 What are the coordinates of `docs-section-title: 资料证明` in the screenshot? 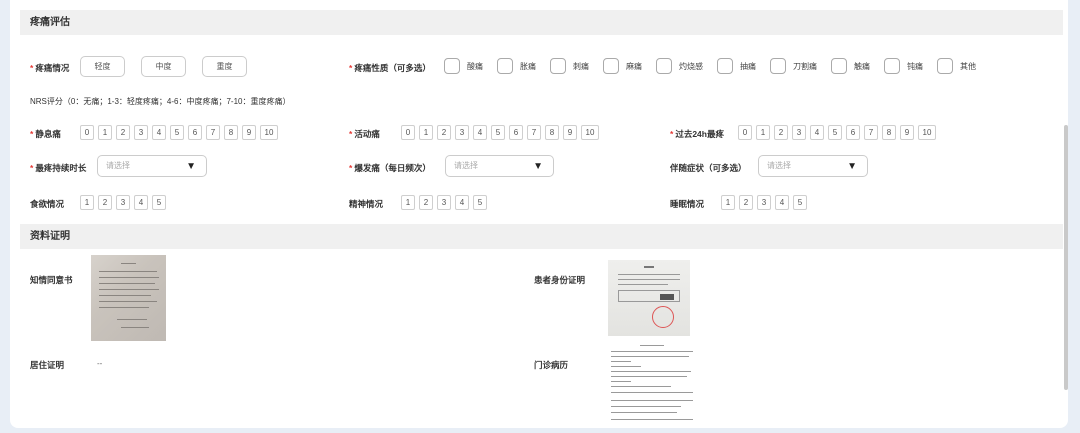 It's located at (541, 236).